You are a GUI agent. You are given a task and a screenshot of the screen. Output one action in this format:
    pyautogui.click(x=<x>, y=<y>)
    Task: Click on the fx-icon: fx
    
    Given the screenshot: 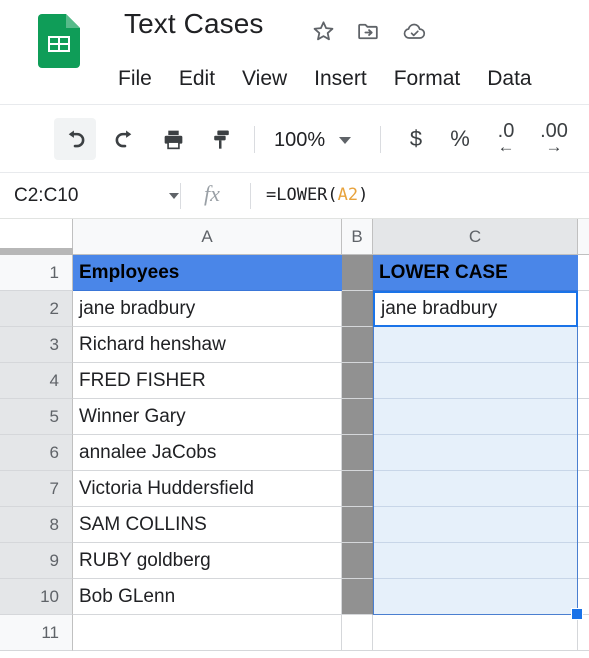 What is the action you would take?
    pyautogui.click(x=212, y=193)
    